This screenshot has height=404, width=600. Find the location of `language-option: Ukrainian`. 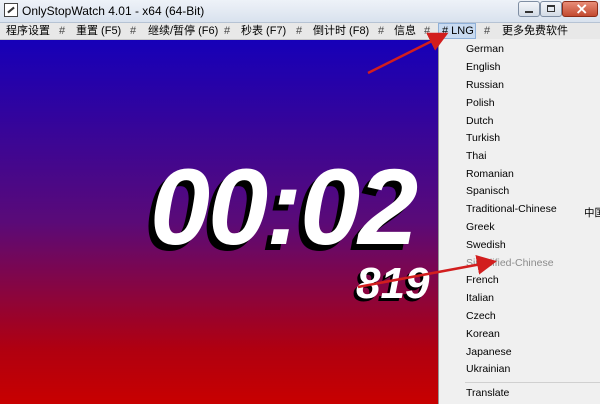

language-option: Ukrainian is located at coordinates (488, 369).